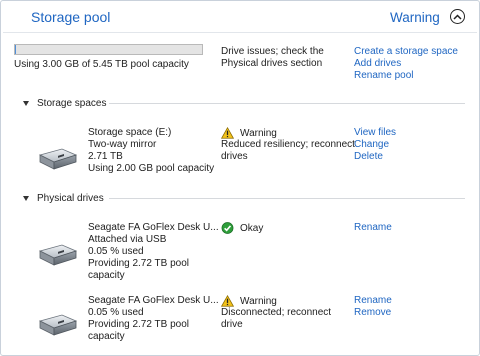  What do you see at coordinates (105, 156) in the screenshot?
I see `storage-space-size: 2.71 TB` at bounding box center [105, 156].